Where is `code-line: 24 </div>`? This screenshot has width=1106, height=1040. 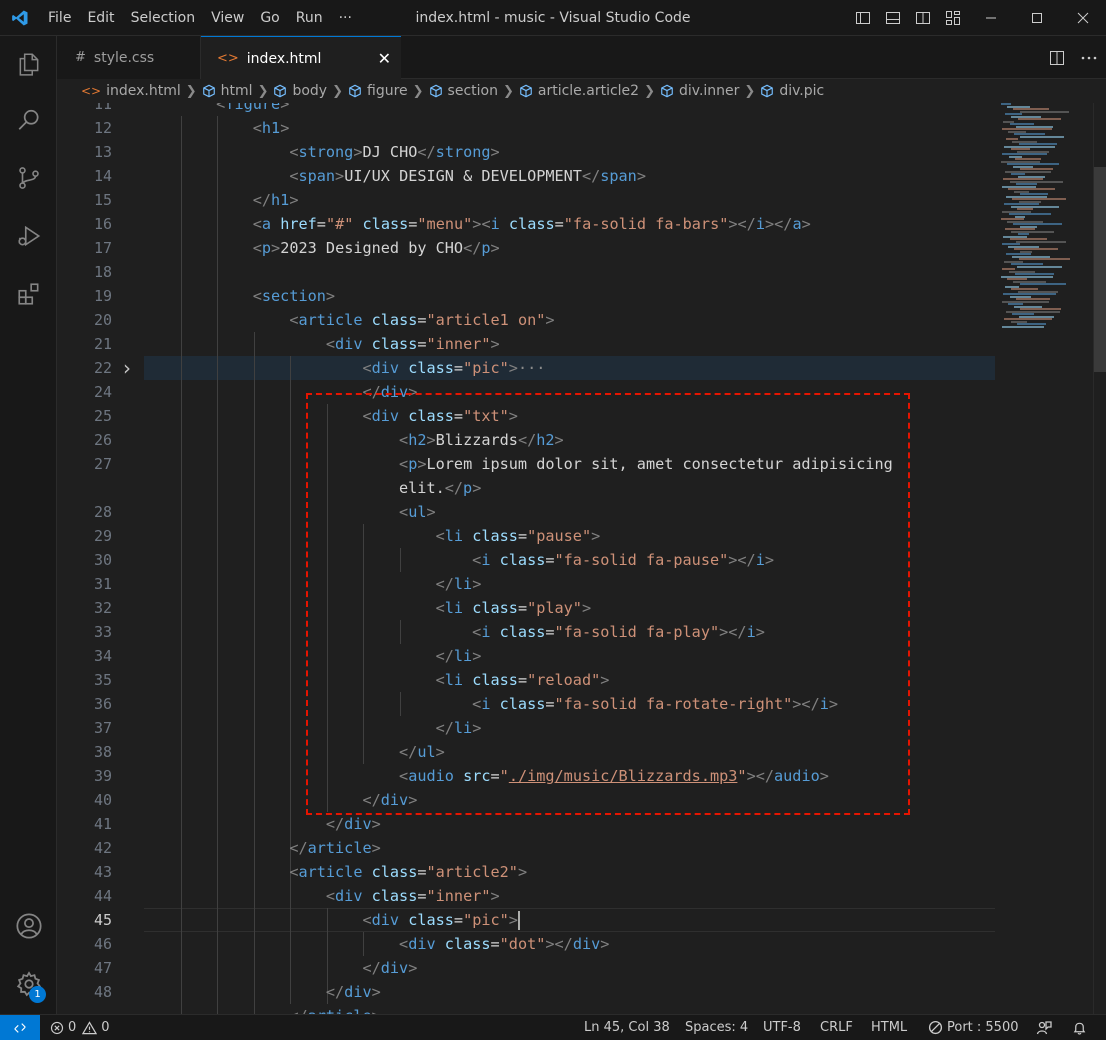
code-line: 24 </div> is located at coordinates (527, 392).